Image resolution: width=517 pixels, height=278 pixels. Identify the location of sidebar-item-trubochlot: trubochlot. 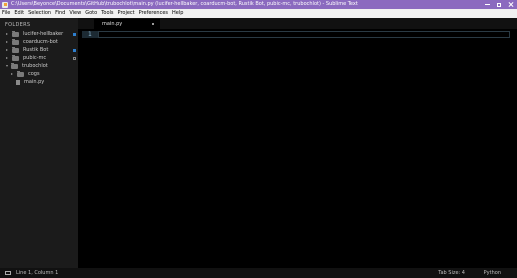
(42, 66).